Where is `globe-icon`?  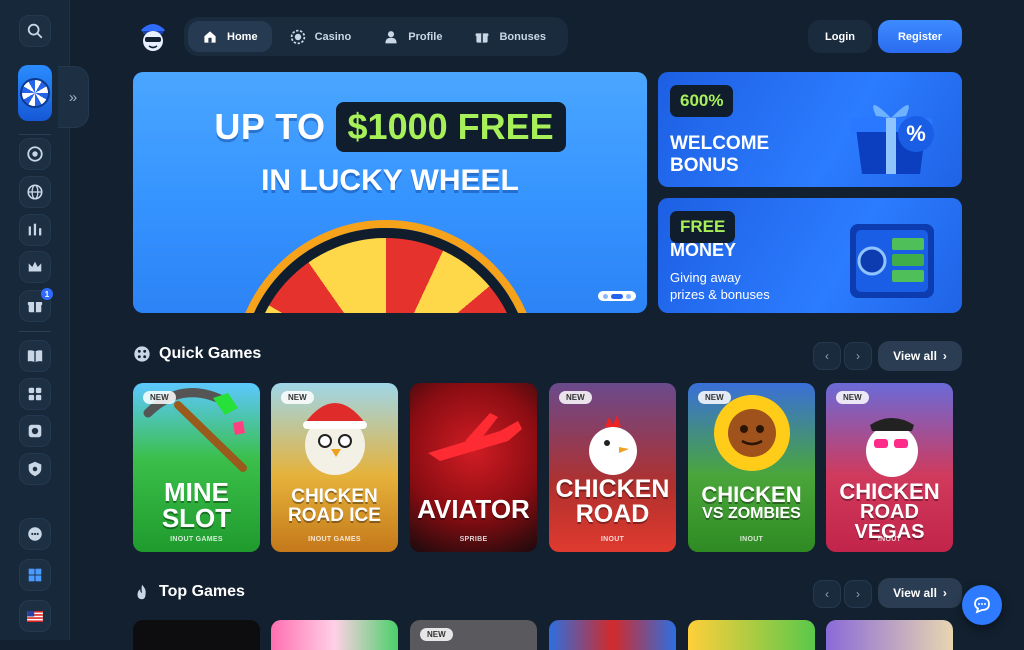 globe-icon is located at coordinates (35, 192).